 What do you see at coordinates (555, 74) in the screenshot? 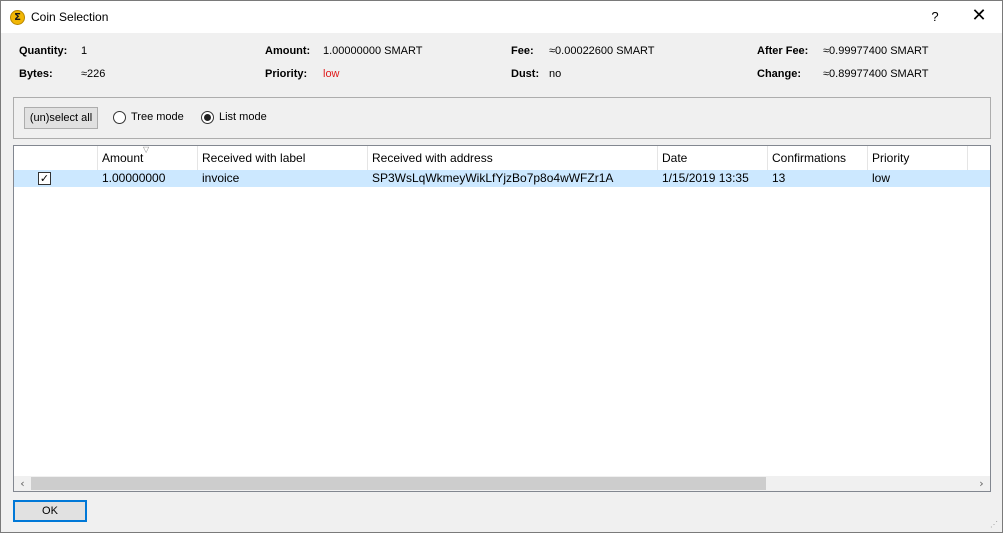
I see `dust-value: no` at bounding box center [555, 74].